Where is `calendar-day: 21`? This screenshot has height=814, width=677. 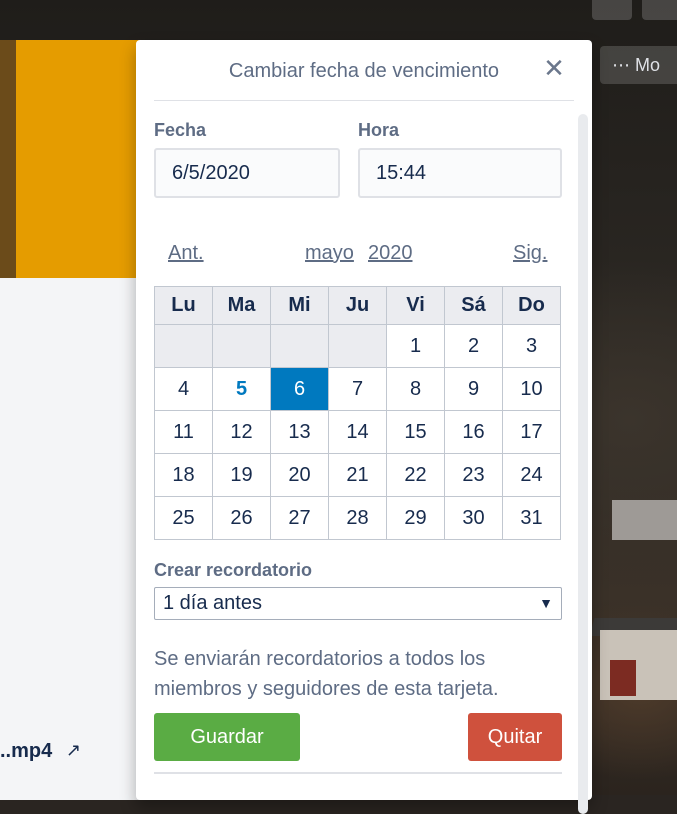
calendar-day: 21 is located at coordinates (357, 475).